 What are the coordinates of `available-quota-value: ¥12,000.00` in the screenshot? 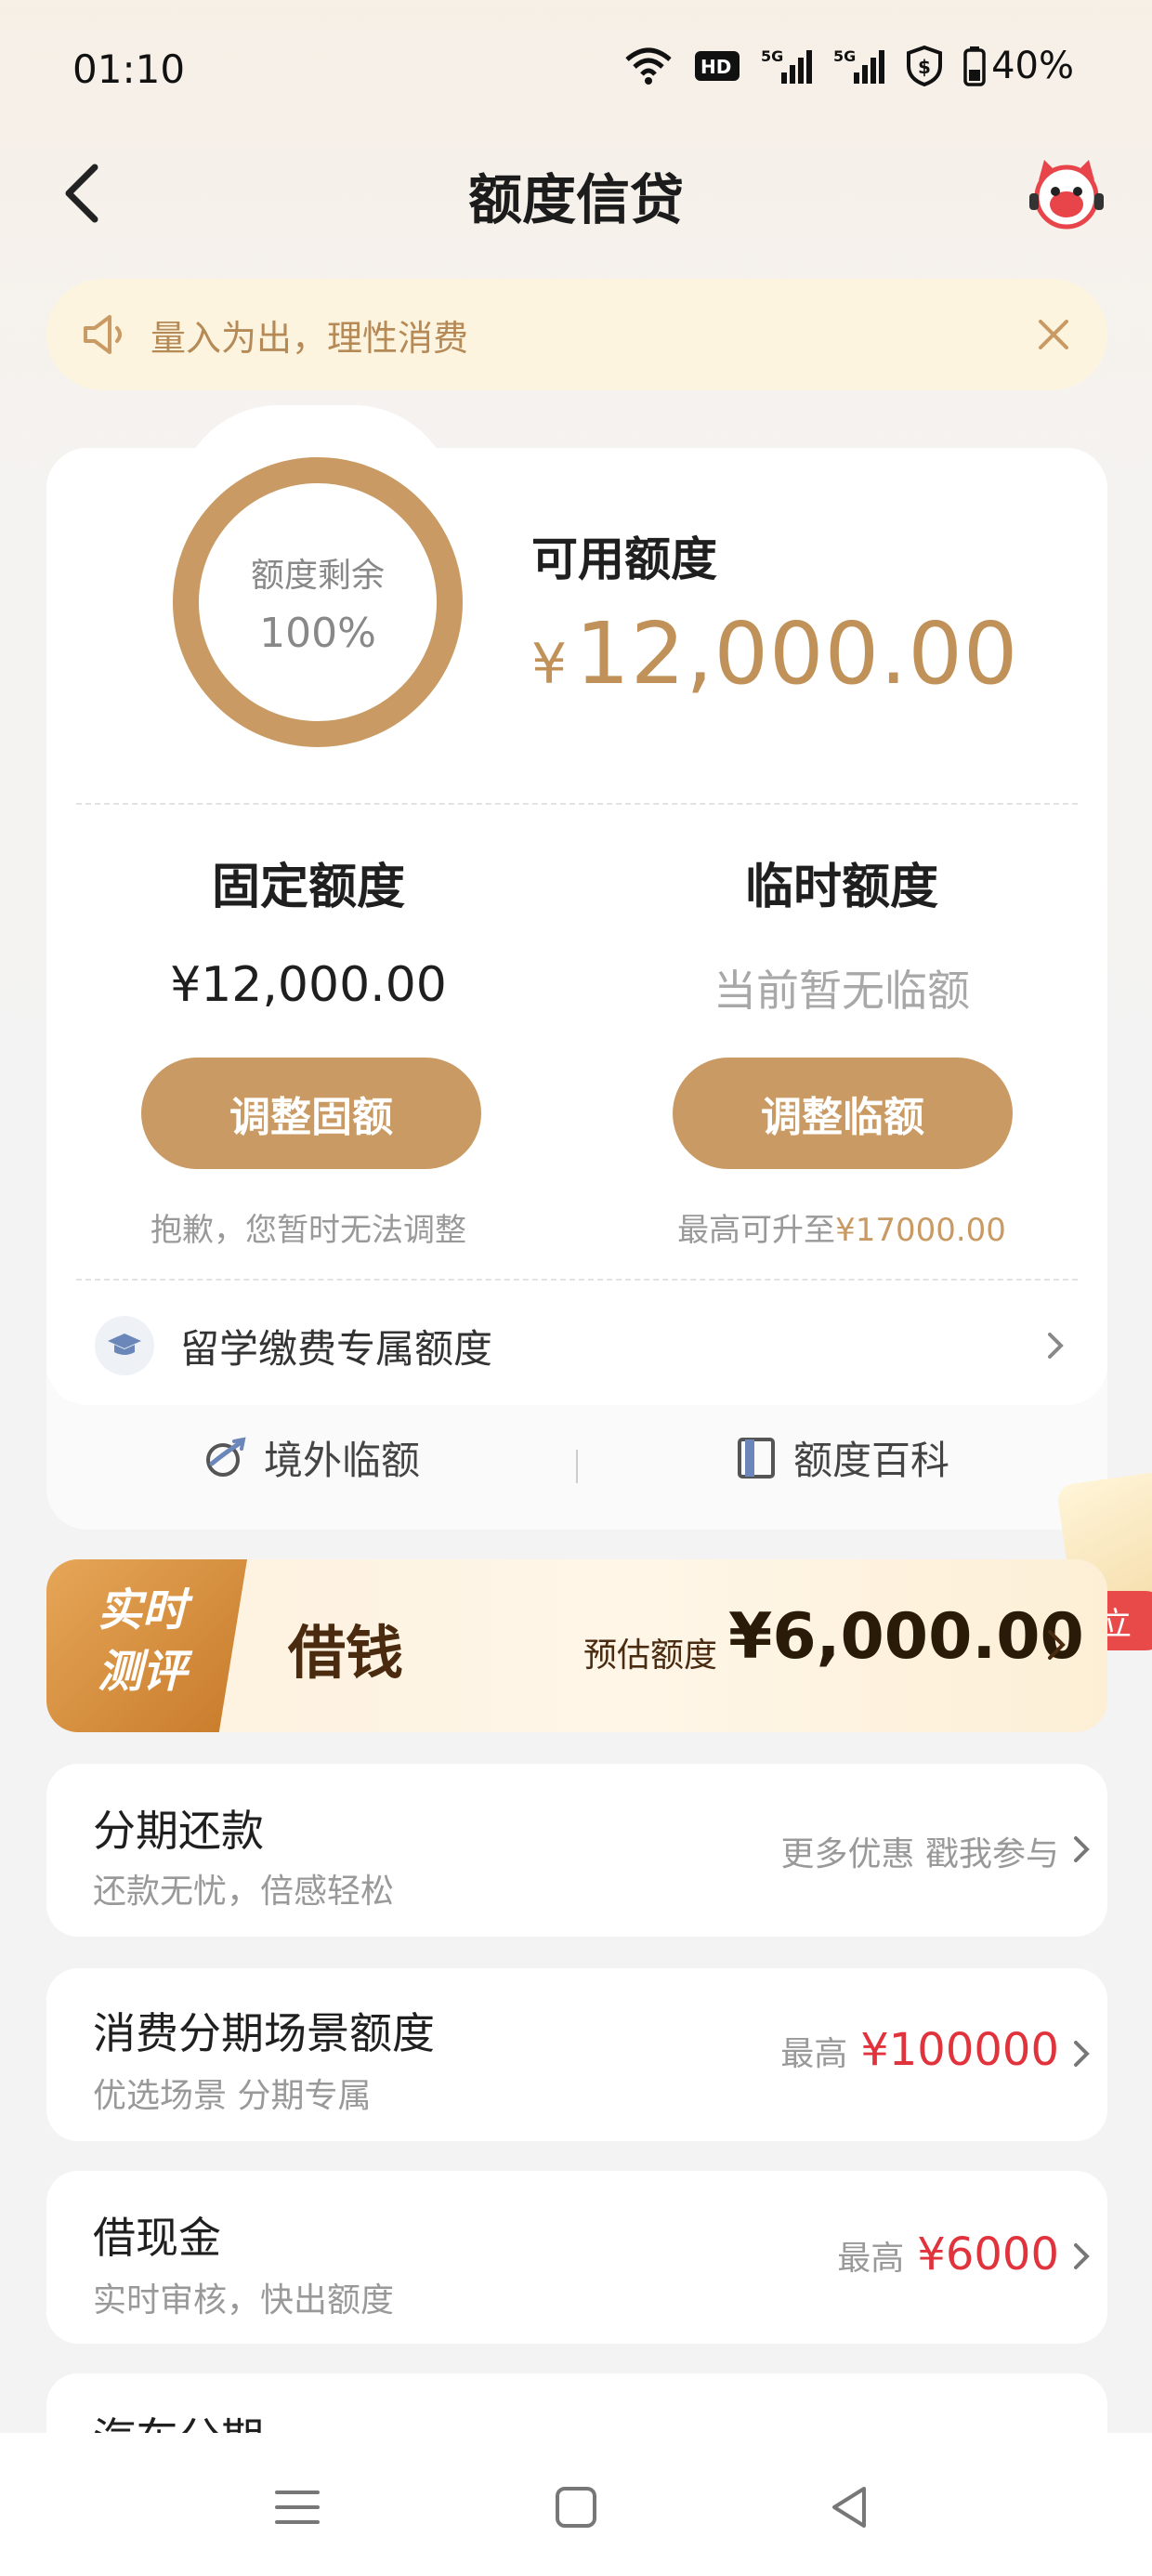 It's located at (774, 653).